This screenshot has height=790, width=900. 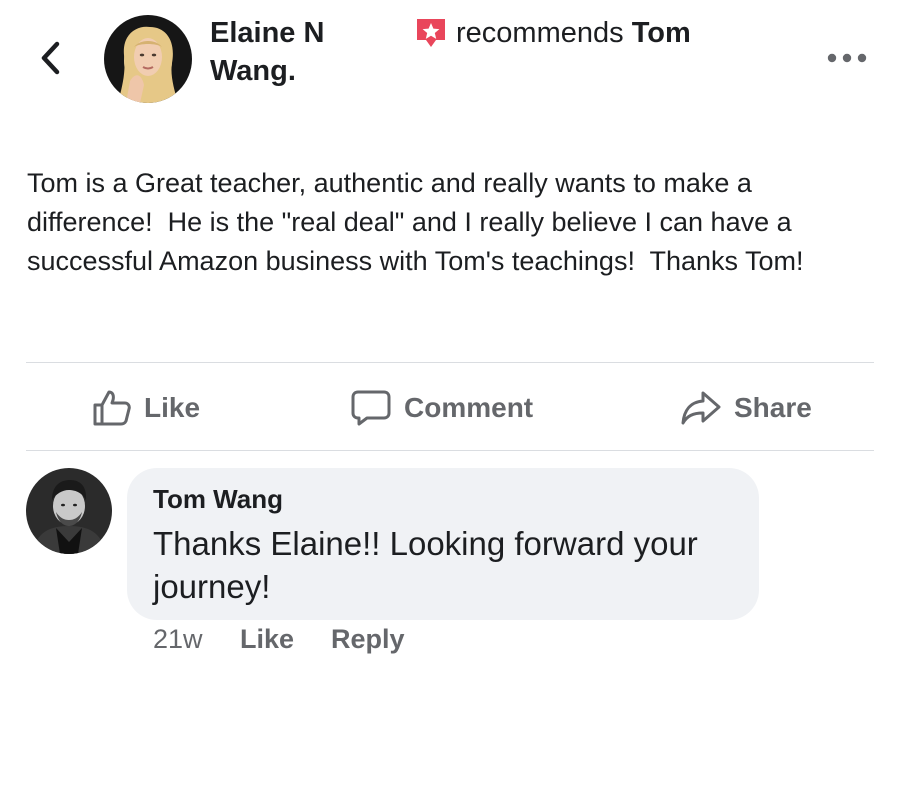 I want to click on comment-label: Comment, so click(x=469, y=407).